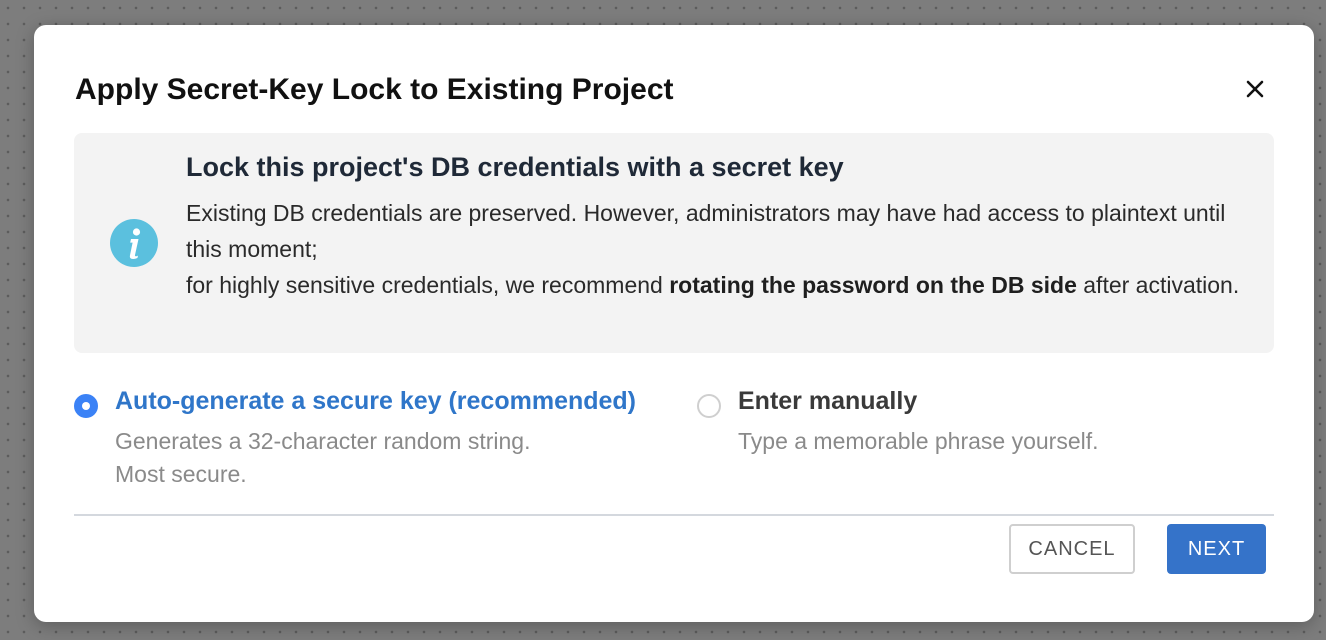  I want to click on option-auto-generate-label: Auto-generate a secure key (recommended), so click(375, 401).